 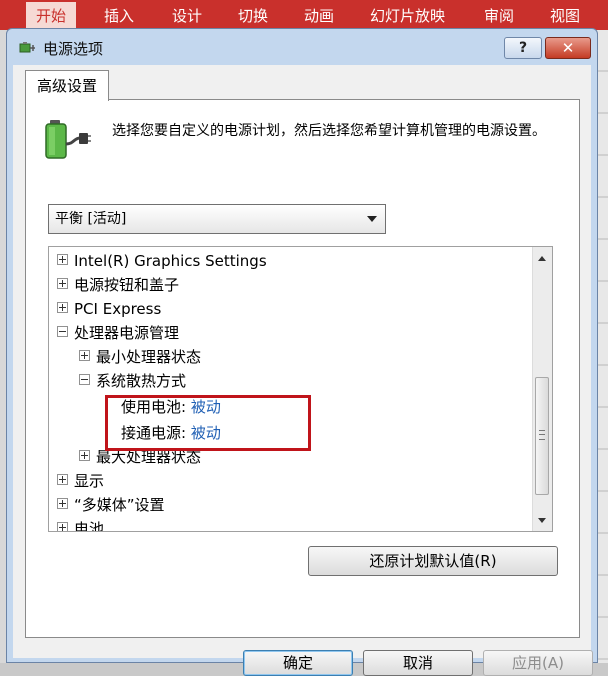 I want to click on ribbon-tab-home: 开始, so click(x=51, y=16).